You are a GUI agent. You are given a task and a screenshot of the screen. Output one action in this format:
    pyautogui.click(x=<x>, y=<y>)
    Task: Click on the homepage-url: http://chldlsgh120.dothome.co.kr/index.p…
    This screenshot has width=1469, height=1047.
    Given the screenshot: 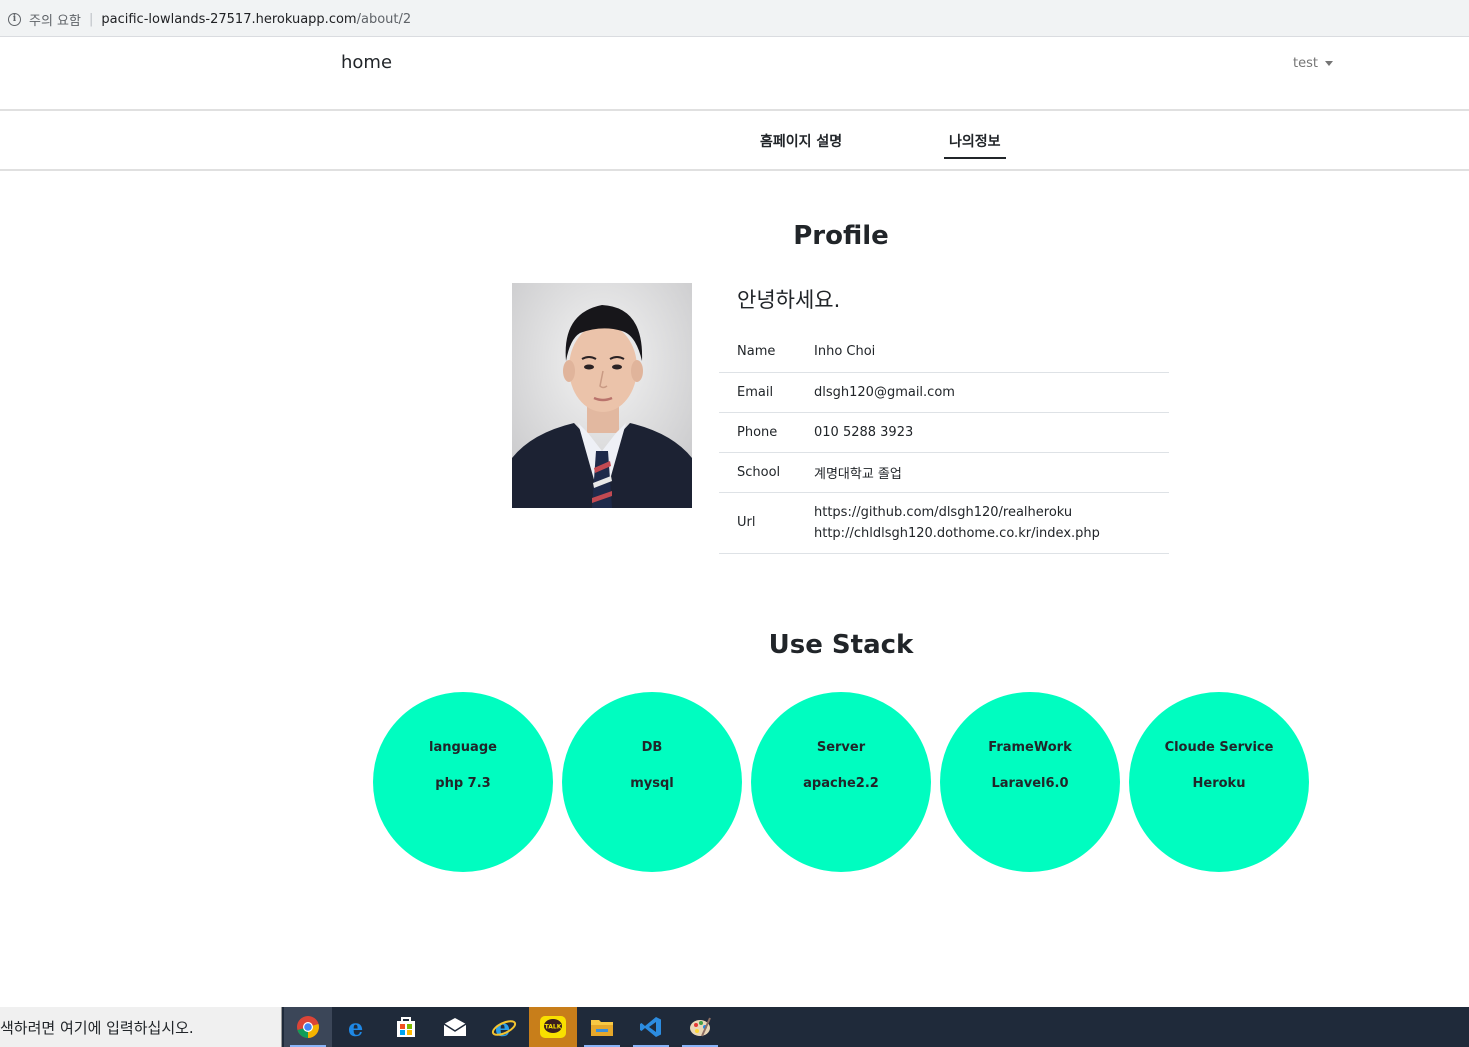 What is the action you would take?
    pyautogui.click(x=957, y=533)
    